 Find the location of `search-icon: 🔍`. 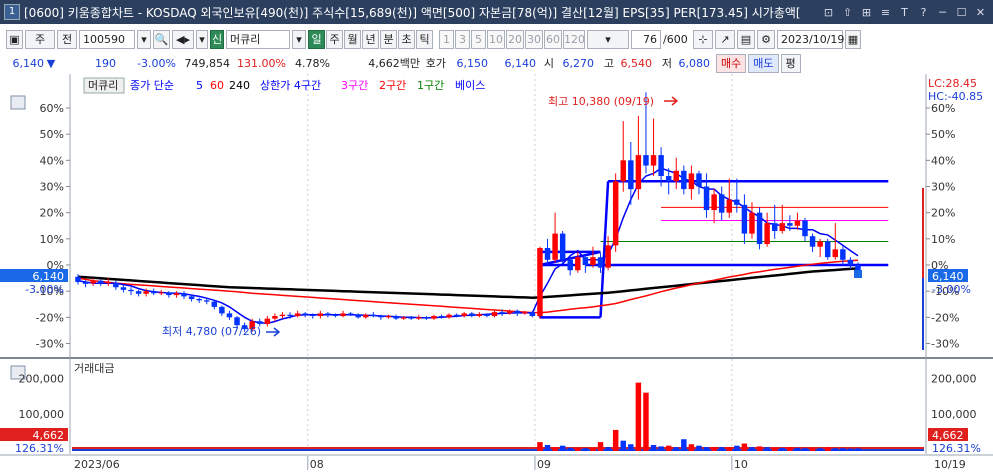

search-icon: 🔍 is located at coordinates (161, 39).